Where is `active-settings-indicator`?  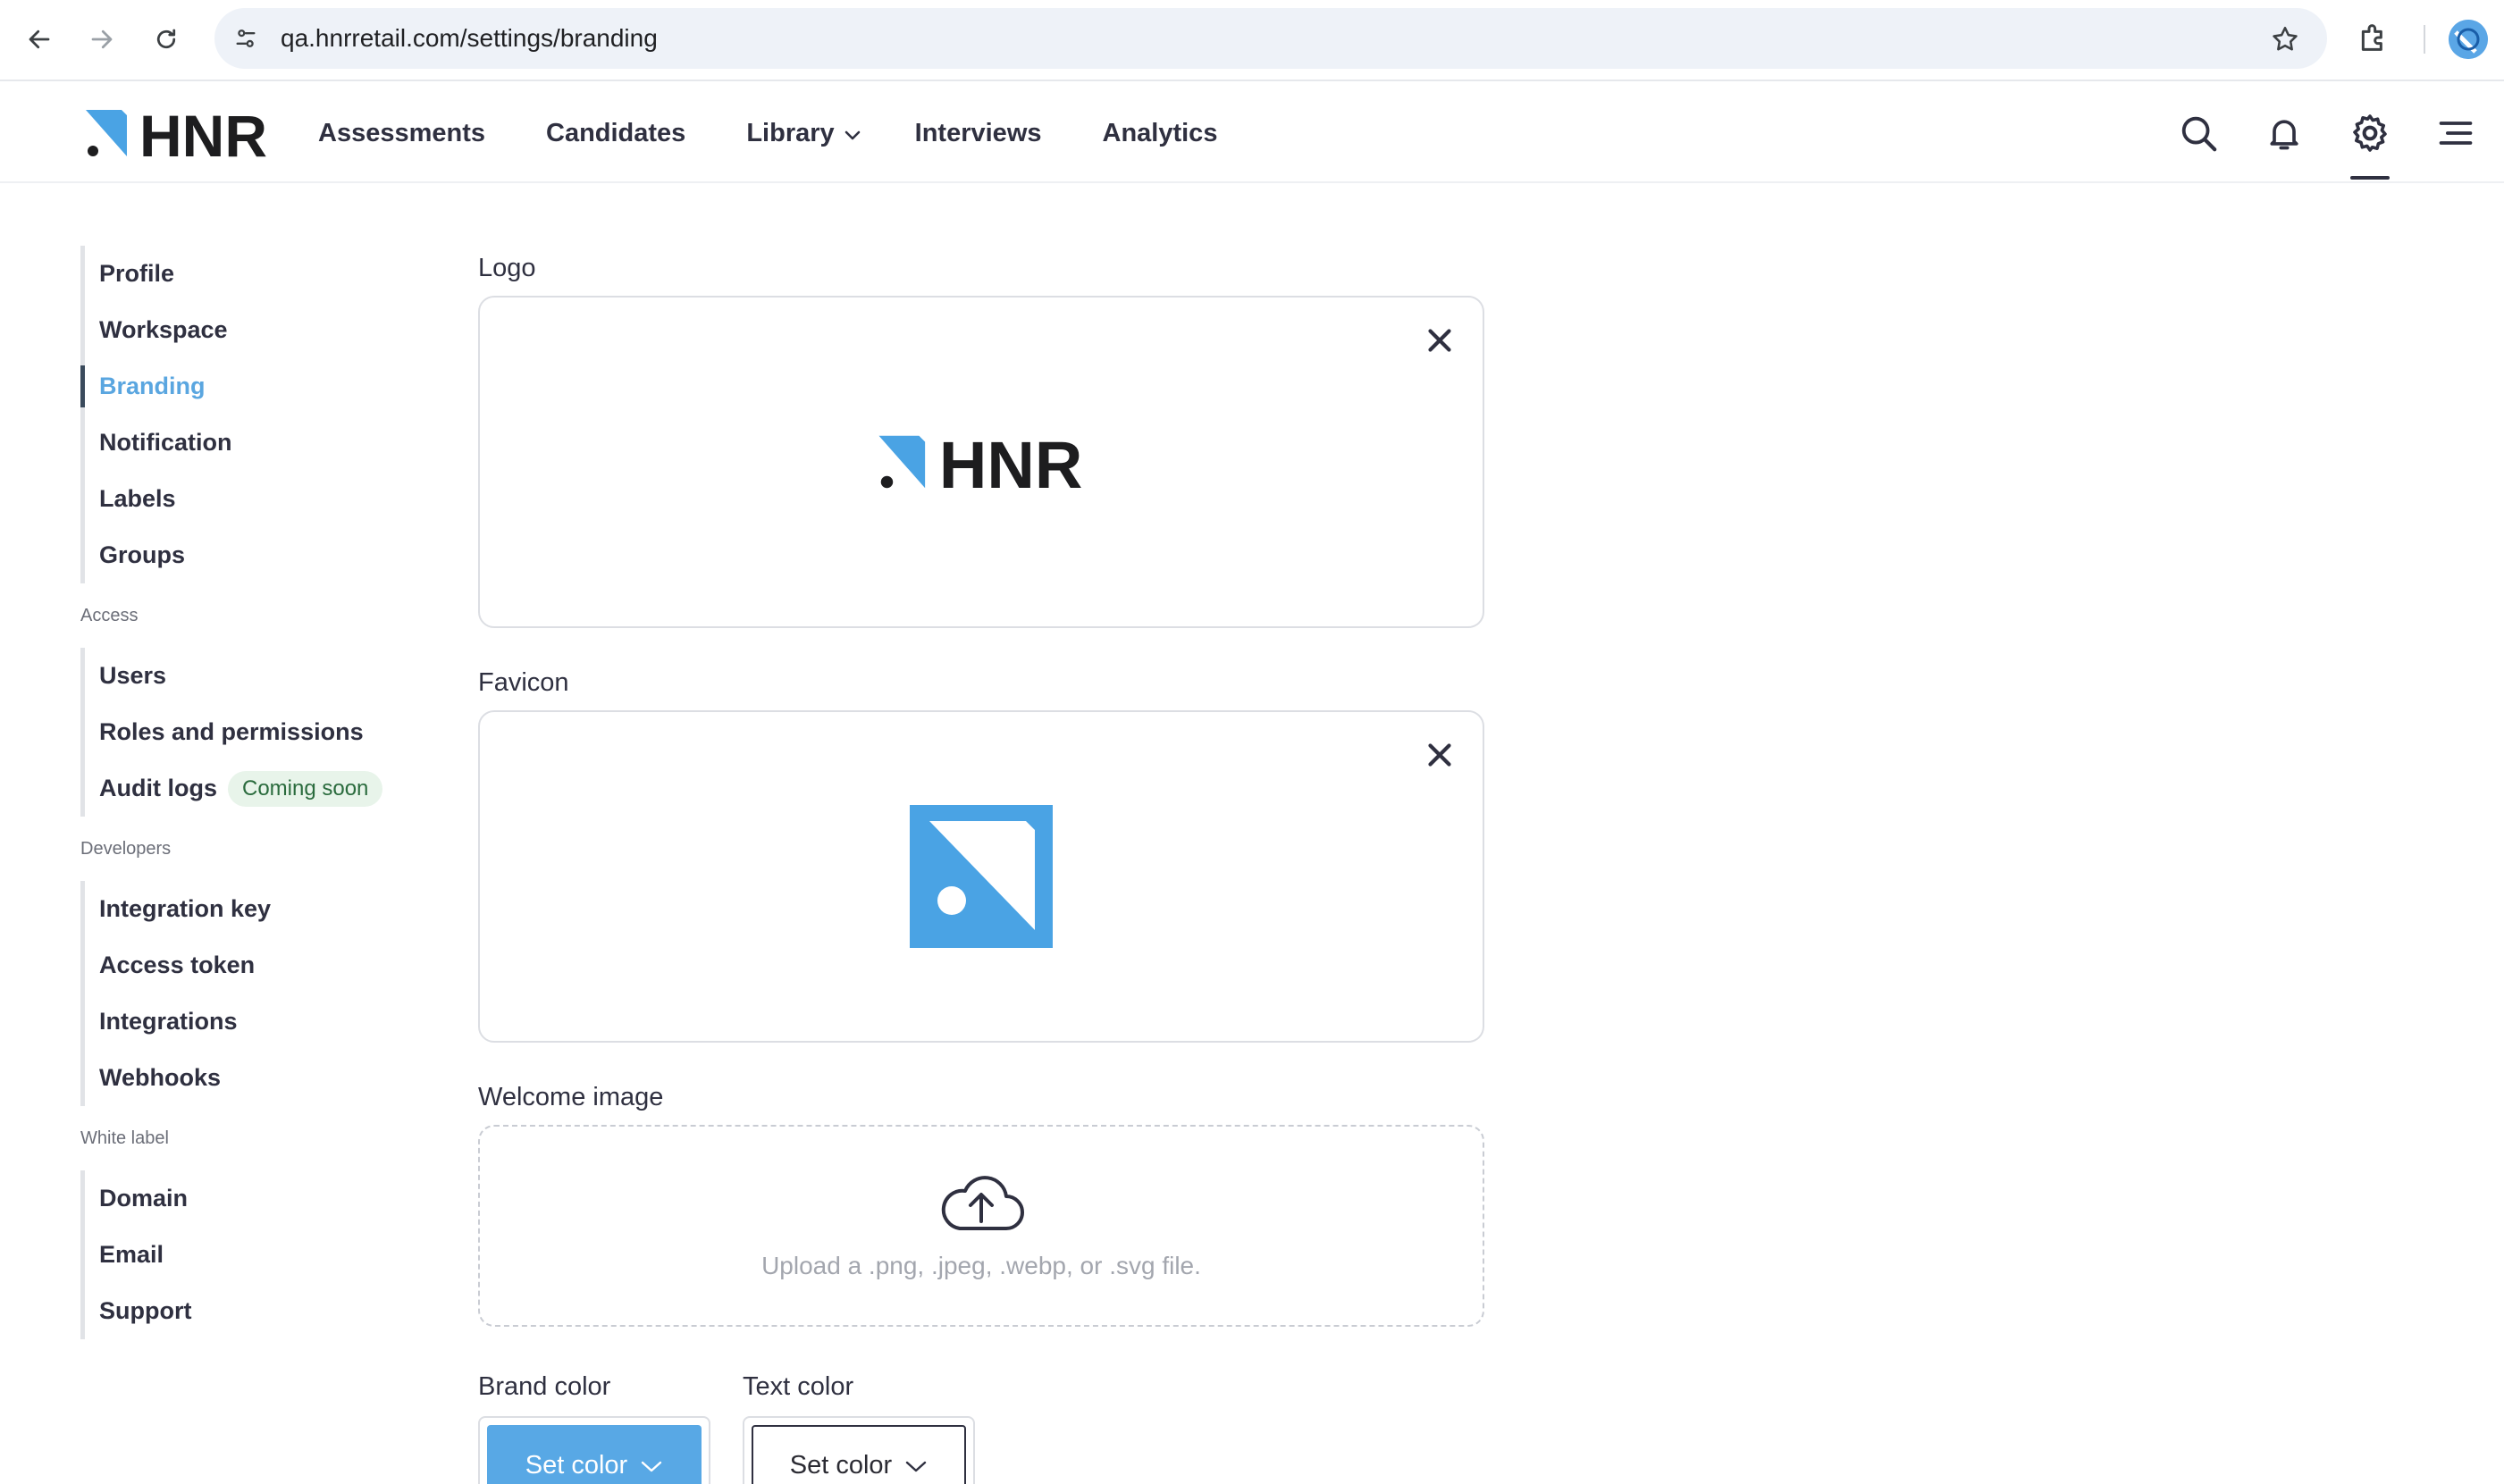
active-settings-indicator is located at coordinates (2370, 178).